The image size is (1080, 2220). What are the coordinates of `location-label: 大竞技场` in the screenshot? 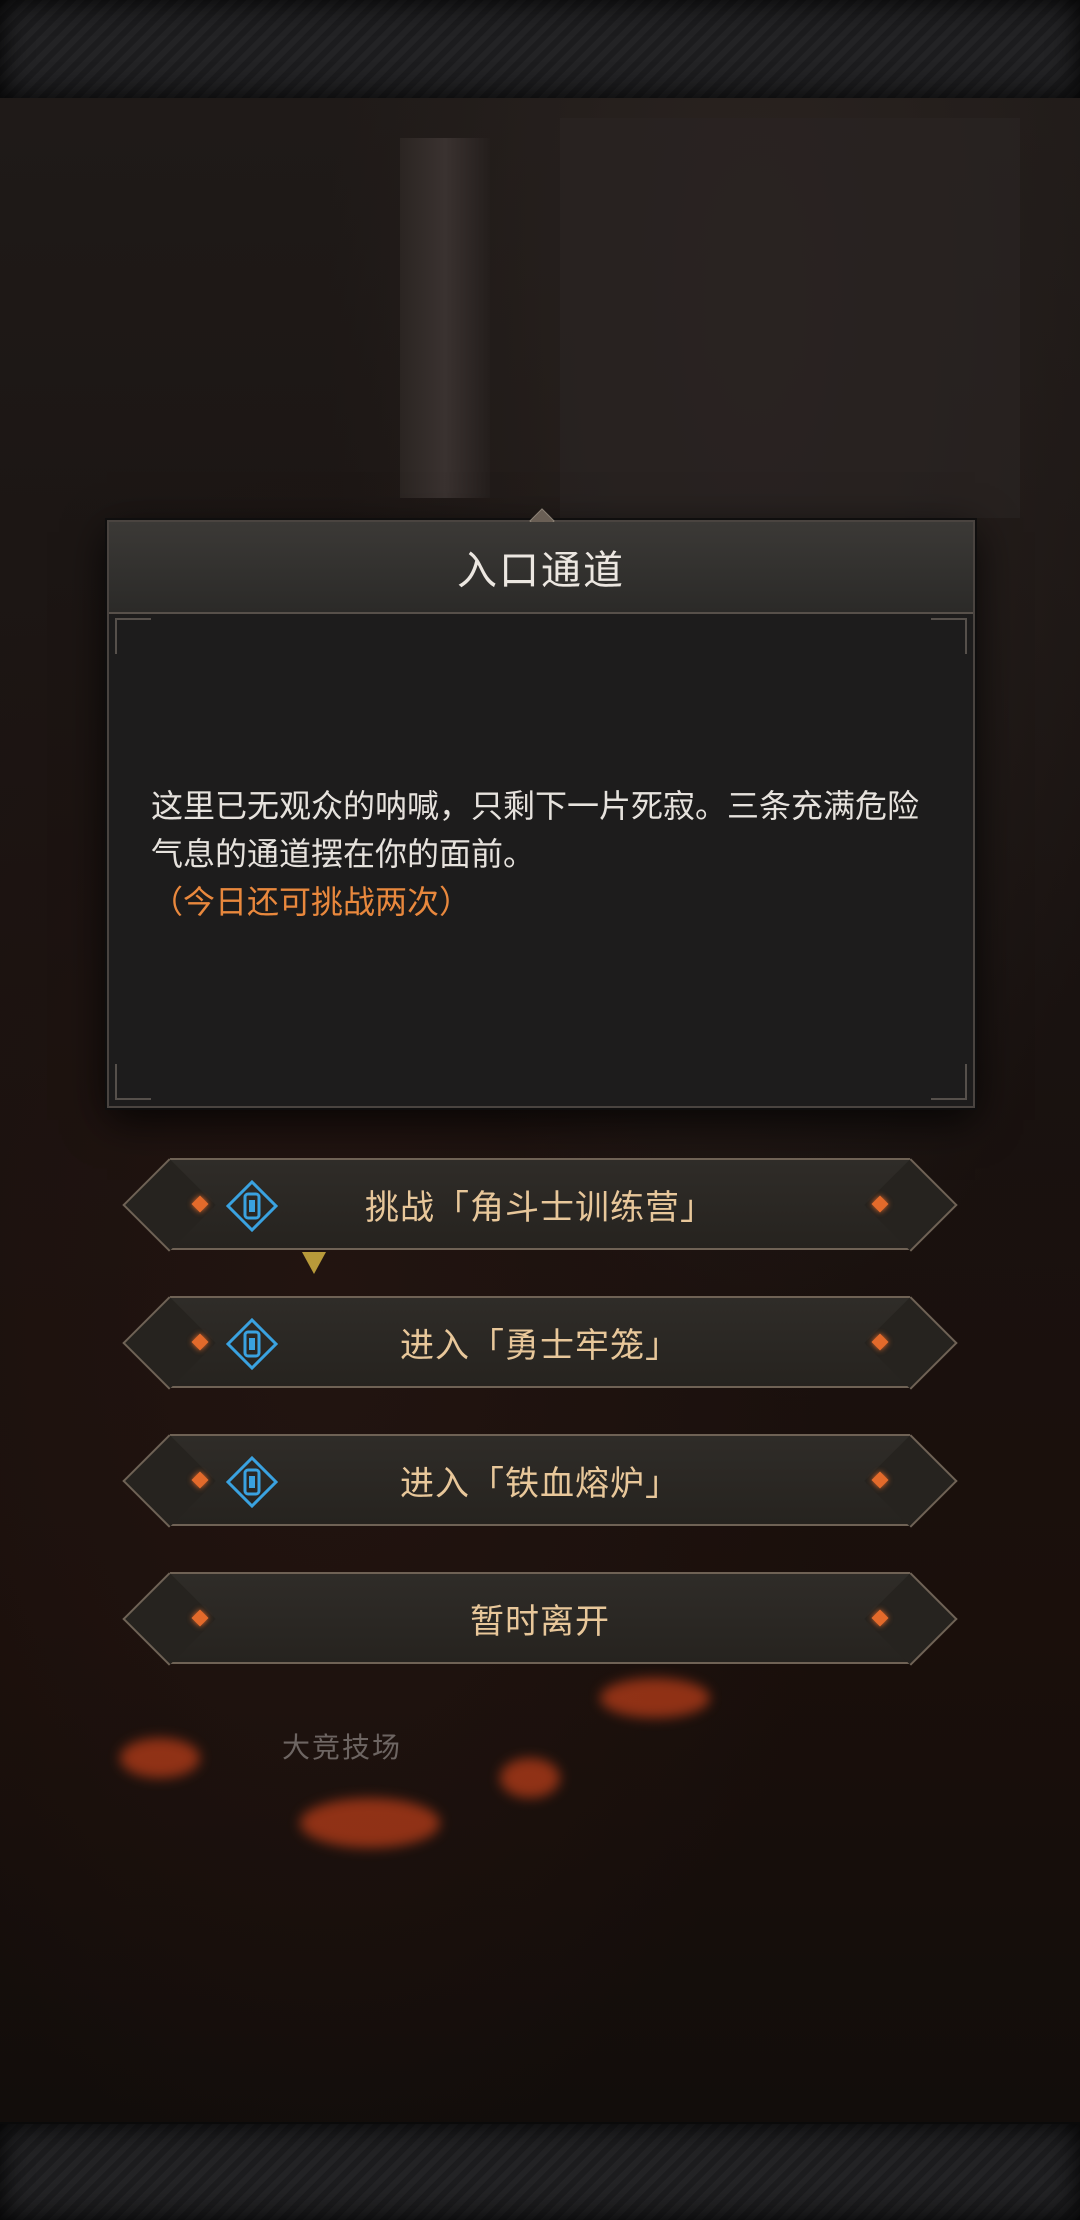 It's located at (342, 1747).